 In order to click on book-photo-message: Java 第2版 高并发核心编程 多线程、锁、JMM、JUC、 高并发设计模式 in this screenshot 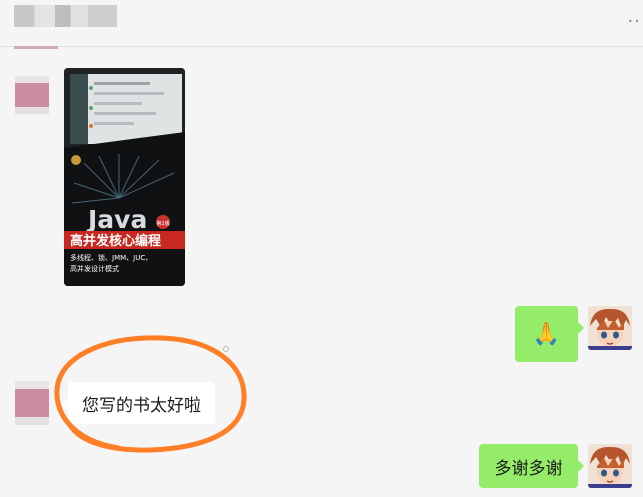, I will do `click(124, 177)`.